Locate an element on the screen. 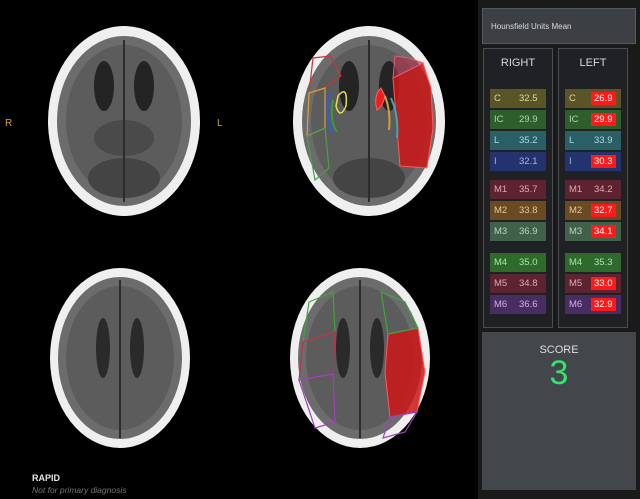  right-cell-m1: M1 35.7 is located at coordinates (518, 189).